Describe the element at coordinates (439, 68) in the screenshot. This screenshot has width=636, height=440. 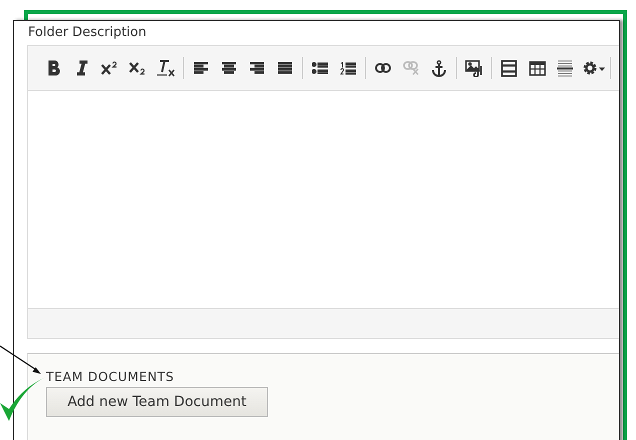
I see `anchor-icon` at that location.